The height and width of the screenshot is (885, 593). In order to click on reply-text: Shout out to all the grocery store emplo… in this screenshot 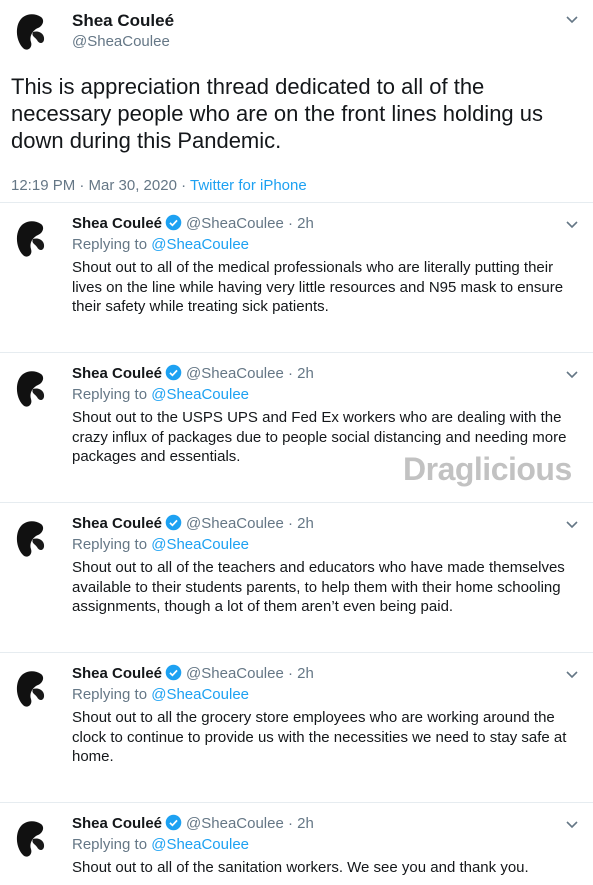, I will do `click(319, 737)`.